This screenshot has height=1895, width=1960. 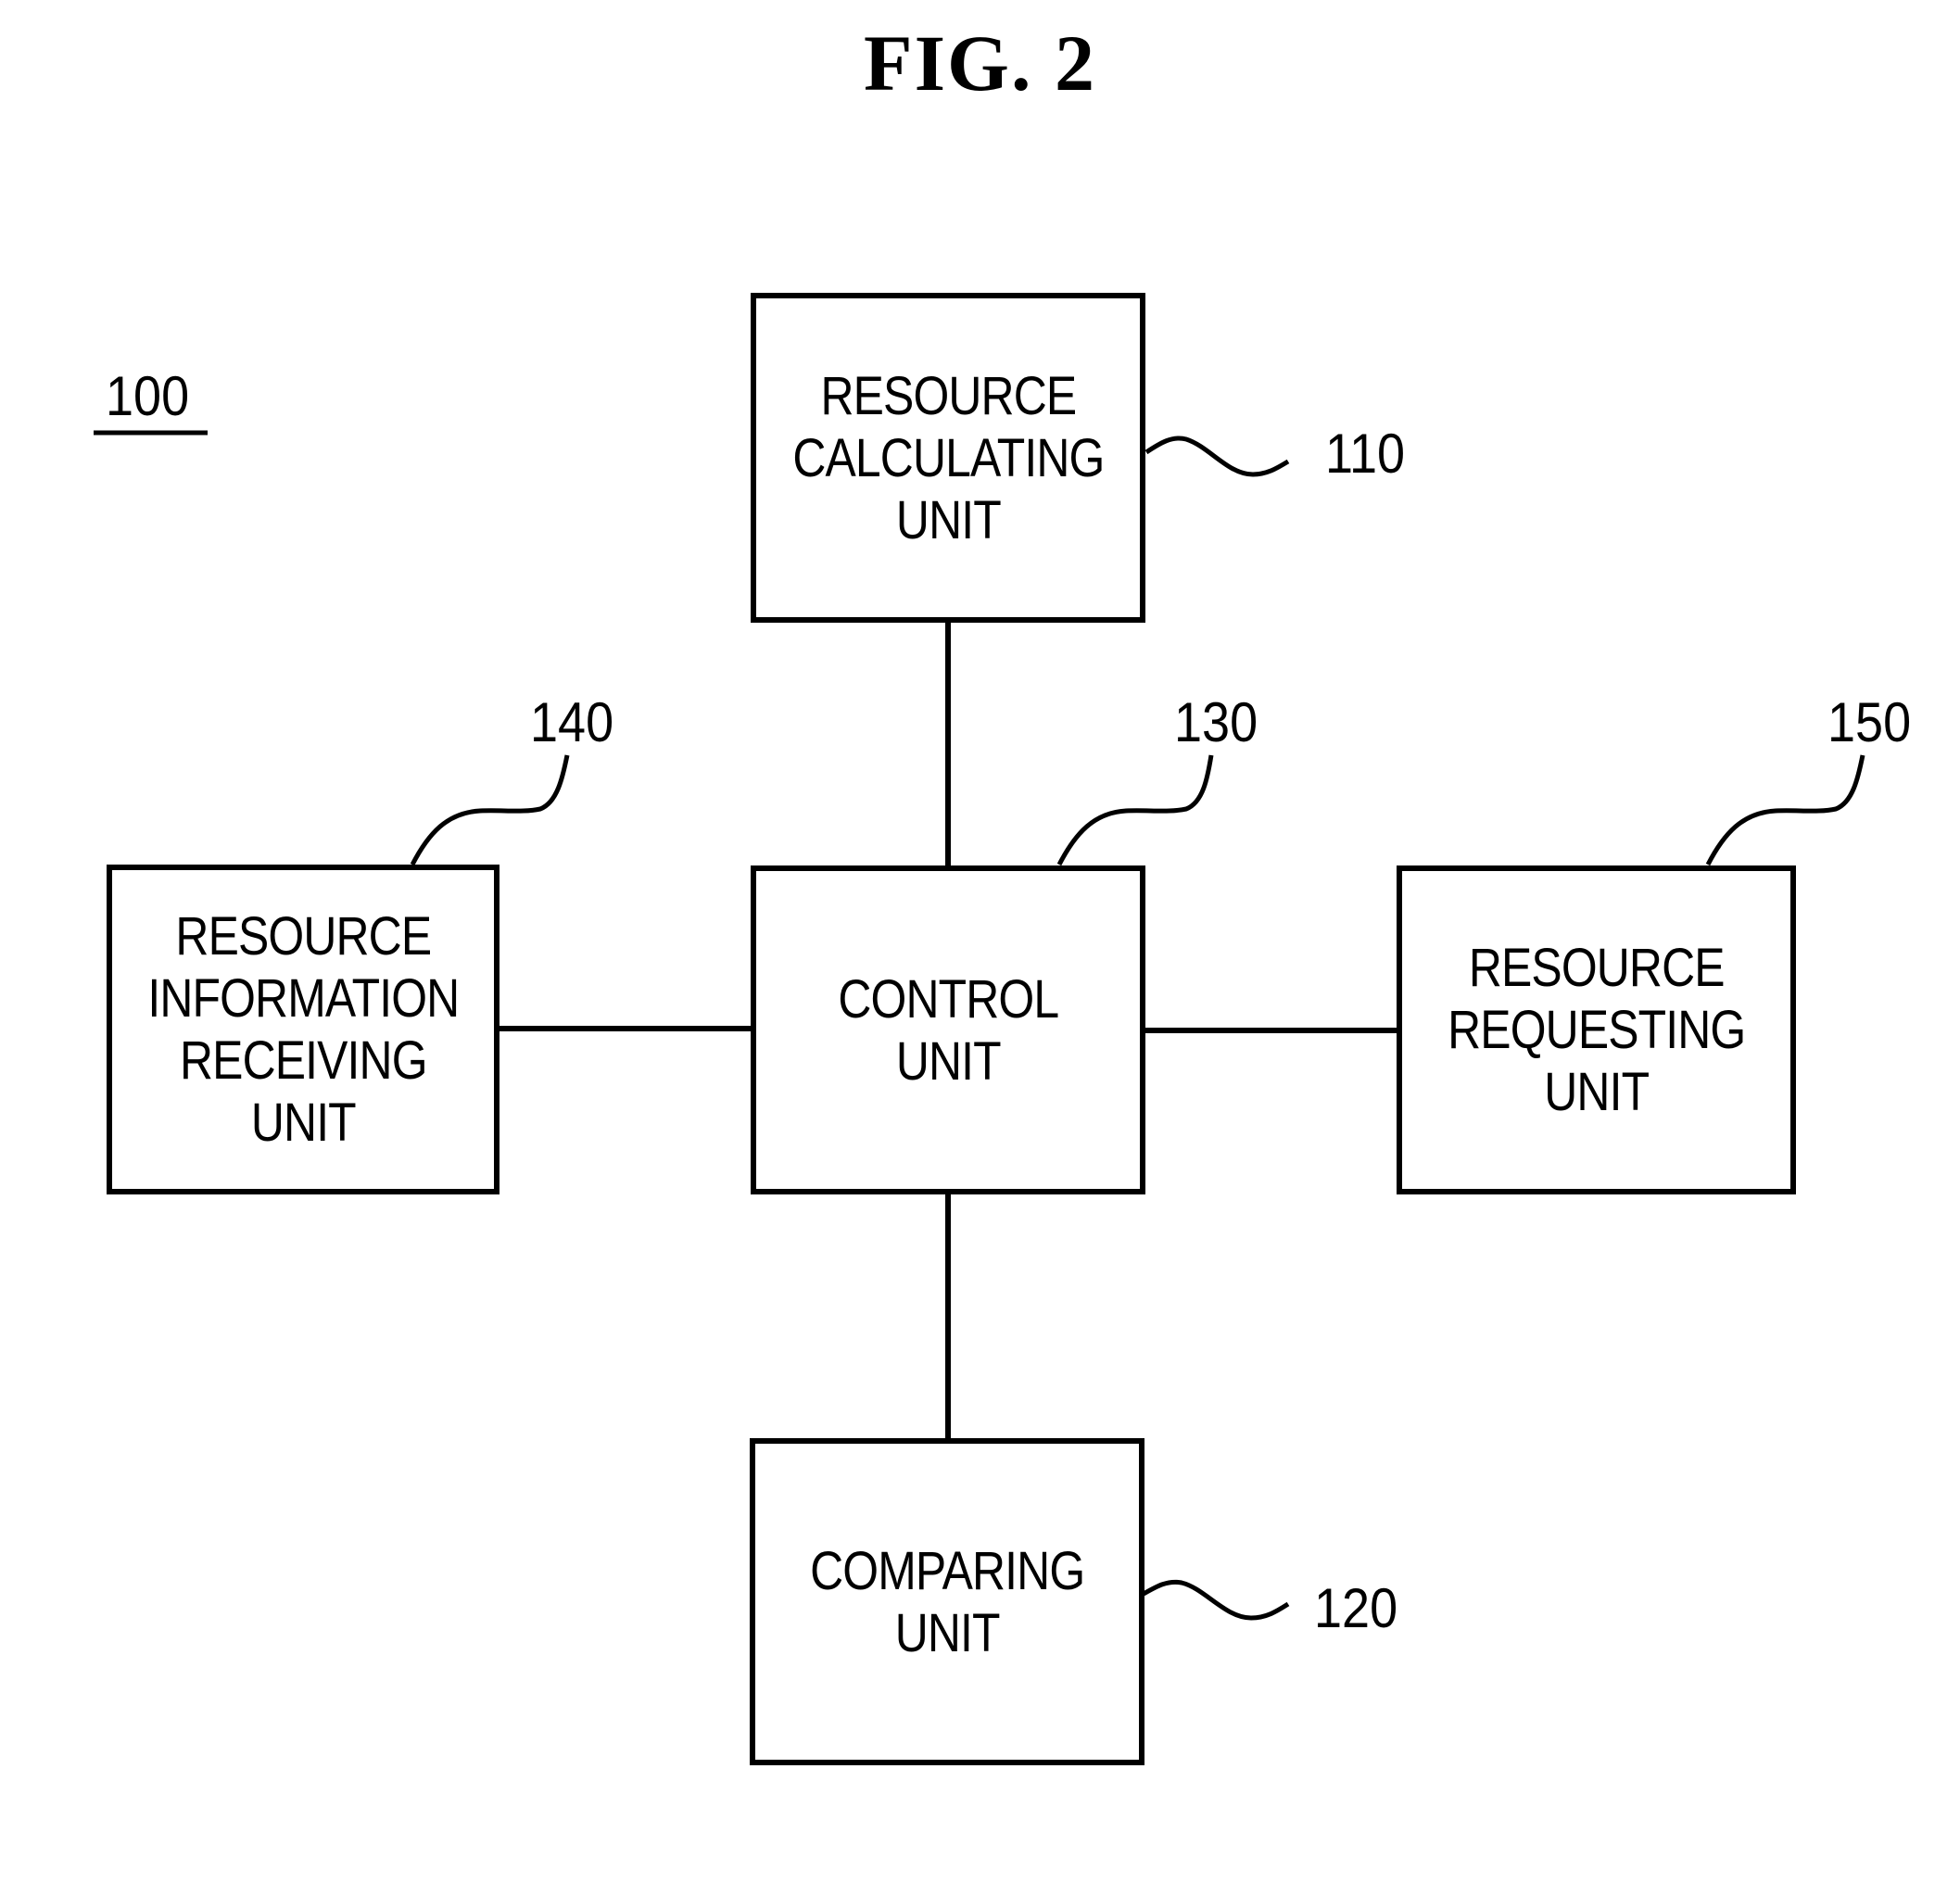 What do you see at coordinates (1356, 1608) in the screenshot?
I see `ref-number-120: 120` at bounding box center [1356, 1608].